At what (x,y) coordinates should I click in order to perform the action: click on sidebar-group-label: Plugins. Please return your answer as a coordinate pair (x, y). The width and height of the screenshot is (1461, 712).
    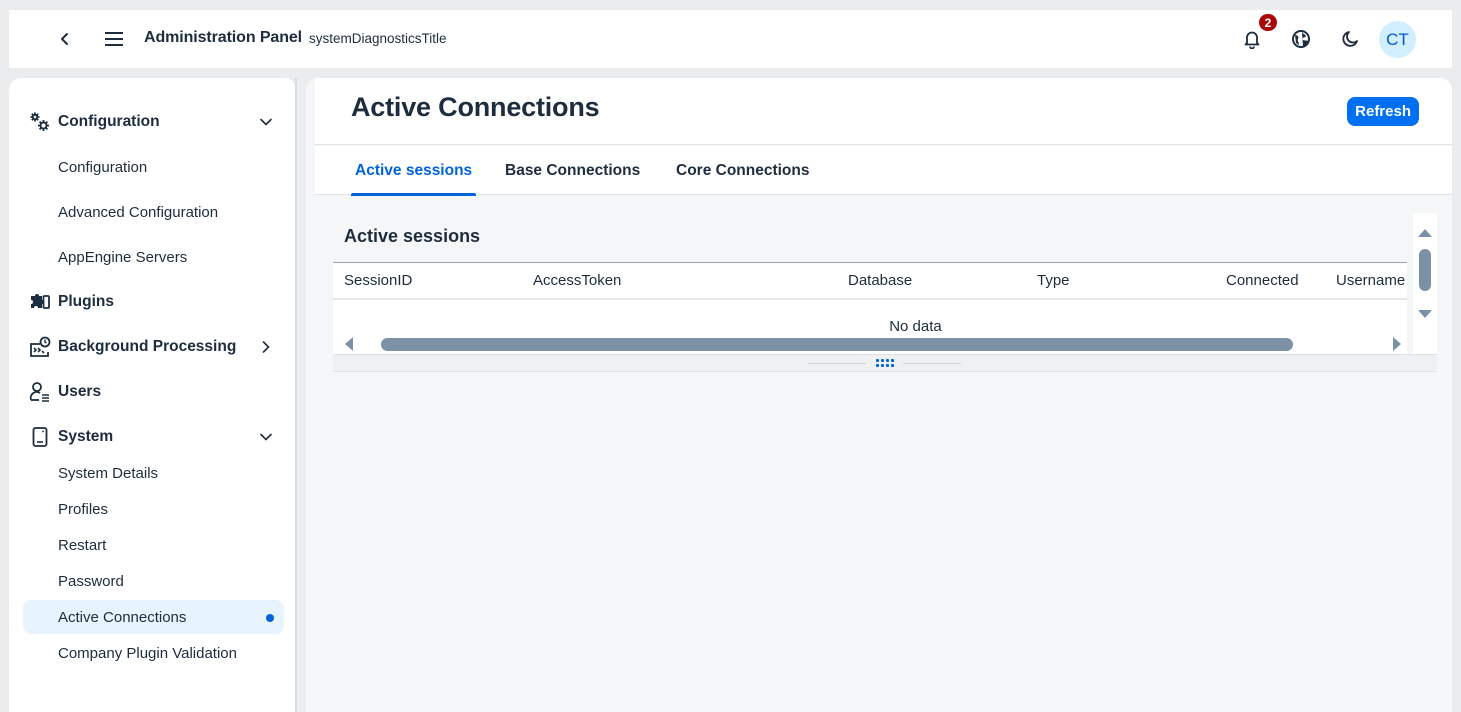
    Looking at the image, I should click on (86, 301).